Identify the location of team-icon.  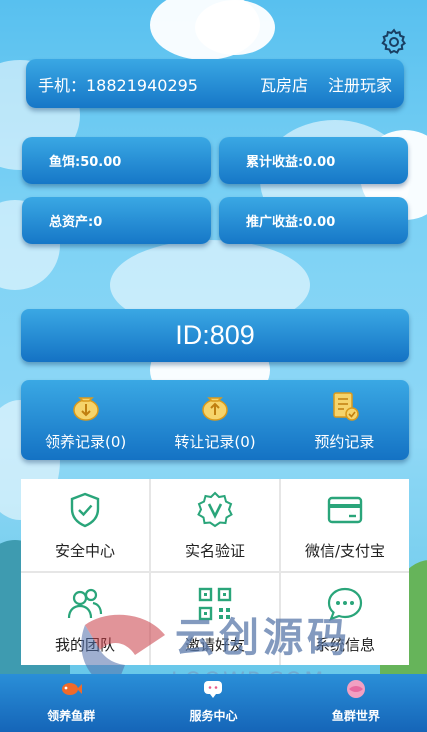
(85, 603).